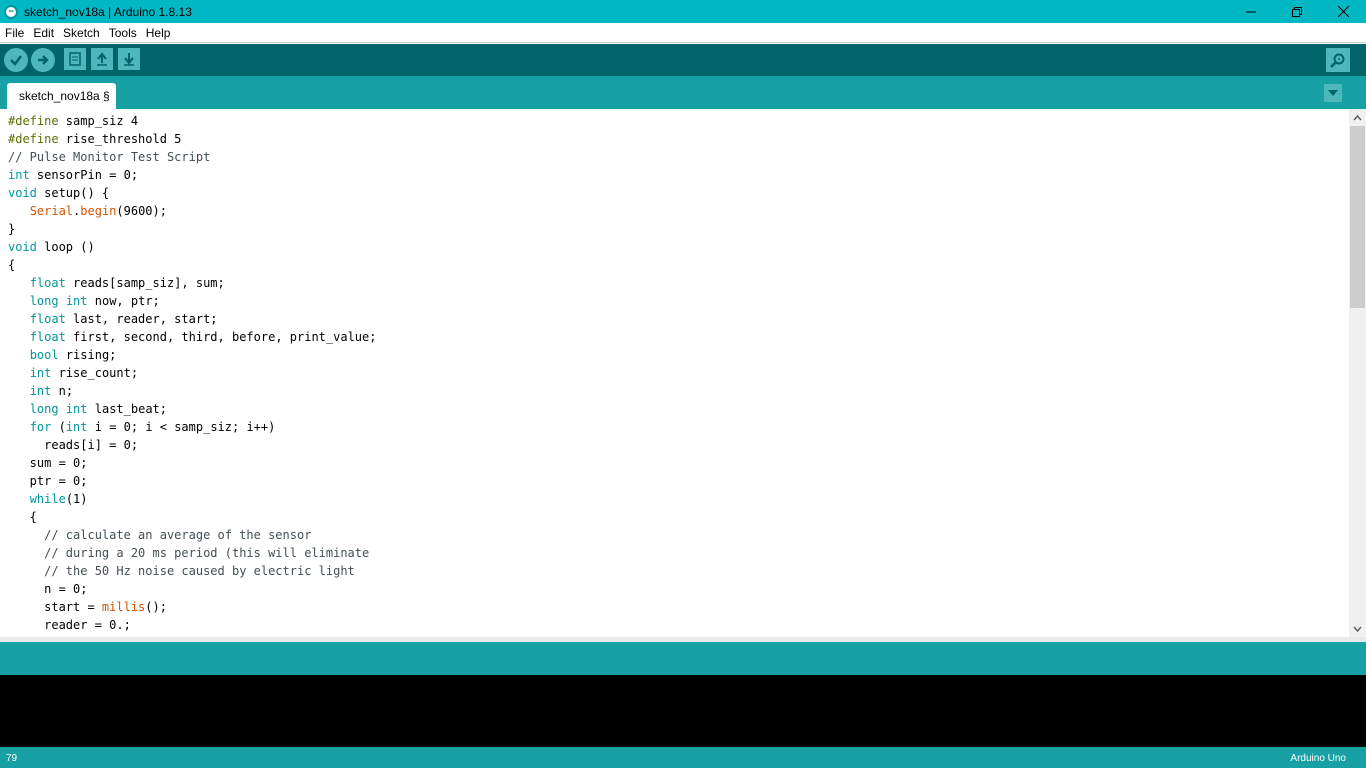  What do you see at coordinates (192, 463) in the screenshot?
I see `code-line: sum = 0;` at bounding box center [192, 463].